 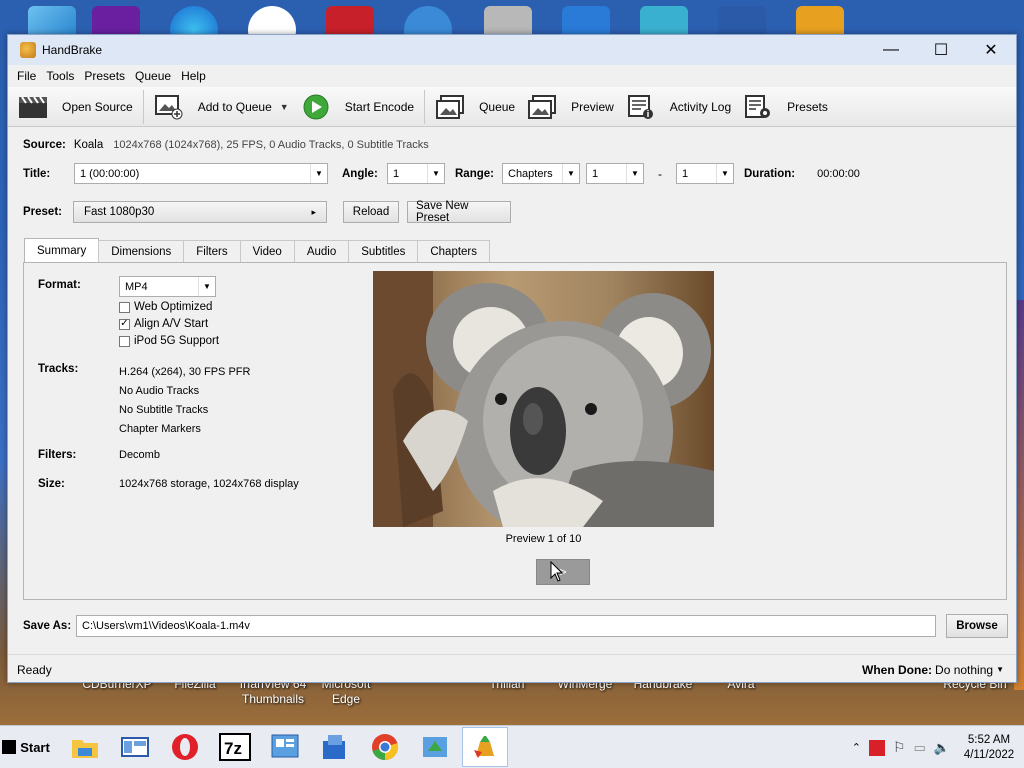 I want to click on tab-filters: Filters, so click(x=212, y=251).